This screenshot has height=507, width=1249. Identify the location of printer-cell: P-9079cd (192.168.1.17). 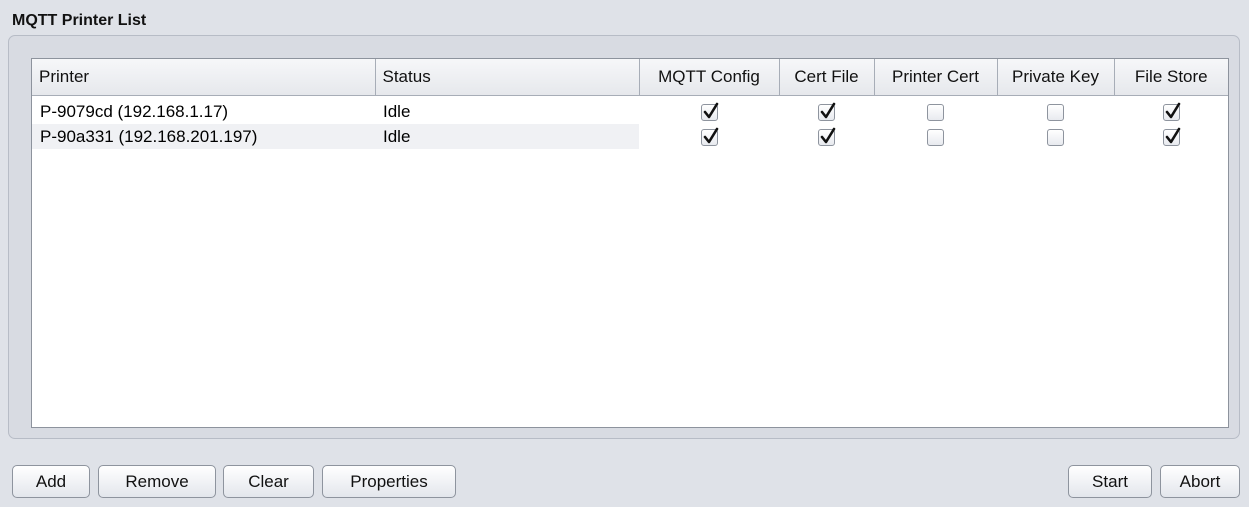
(203, 109).